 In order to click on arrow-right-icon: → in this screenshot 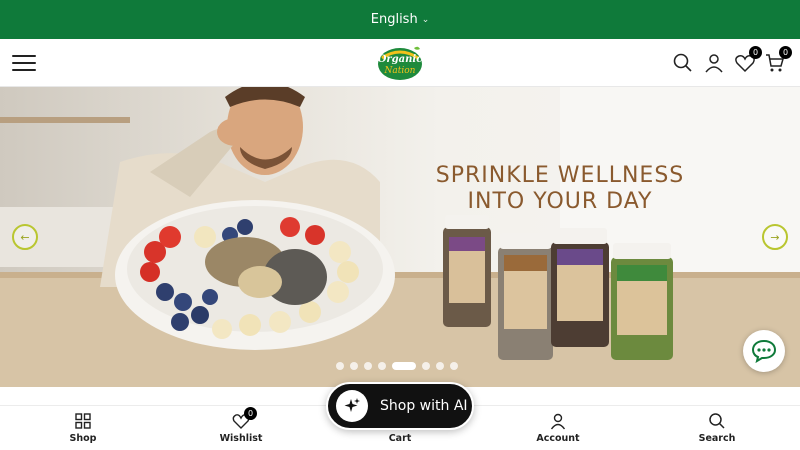, I will do `click(775, 237)`.